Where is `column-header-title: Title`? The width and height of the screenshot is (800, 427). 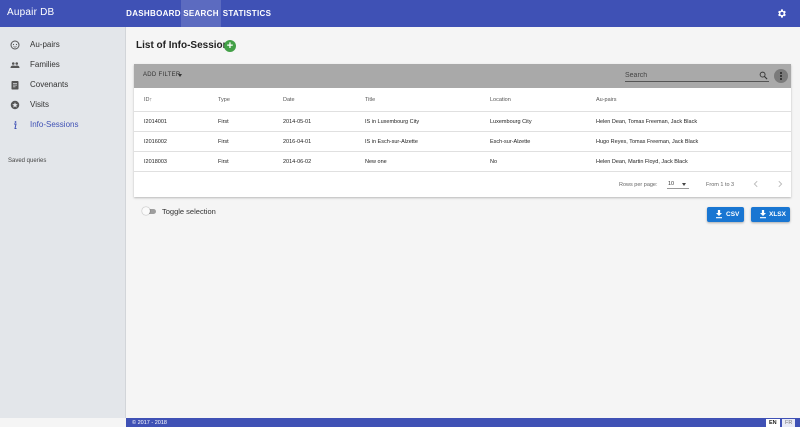 column-header-title: Title is located at coordinates (370, 100).